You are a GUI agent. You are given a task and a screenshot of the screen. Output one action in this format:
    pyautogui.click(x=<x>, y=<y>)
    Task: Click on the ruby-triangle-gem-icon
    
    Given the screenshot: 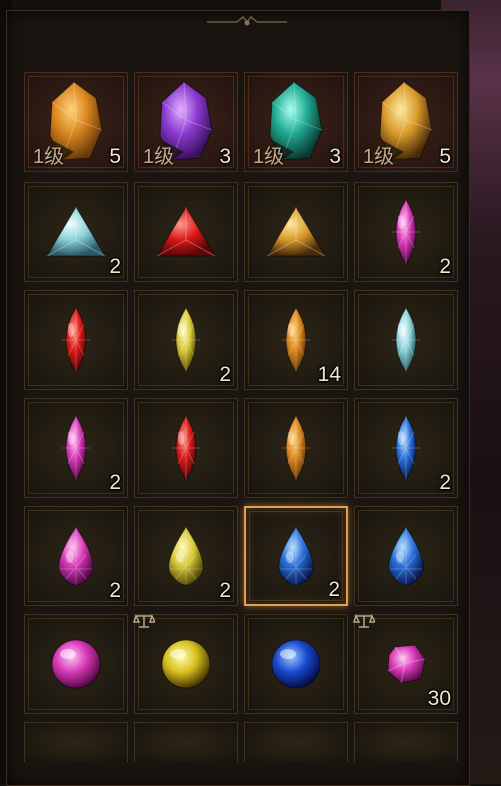 What is the action you would take?
    pyautogui.click(x=186, y=231)
    